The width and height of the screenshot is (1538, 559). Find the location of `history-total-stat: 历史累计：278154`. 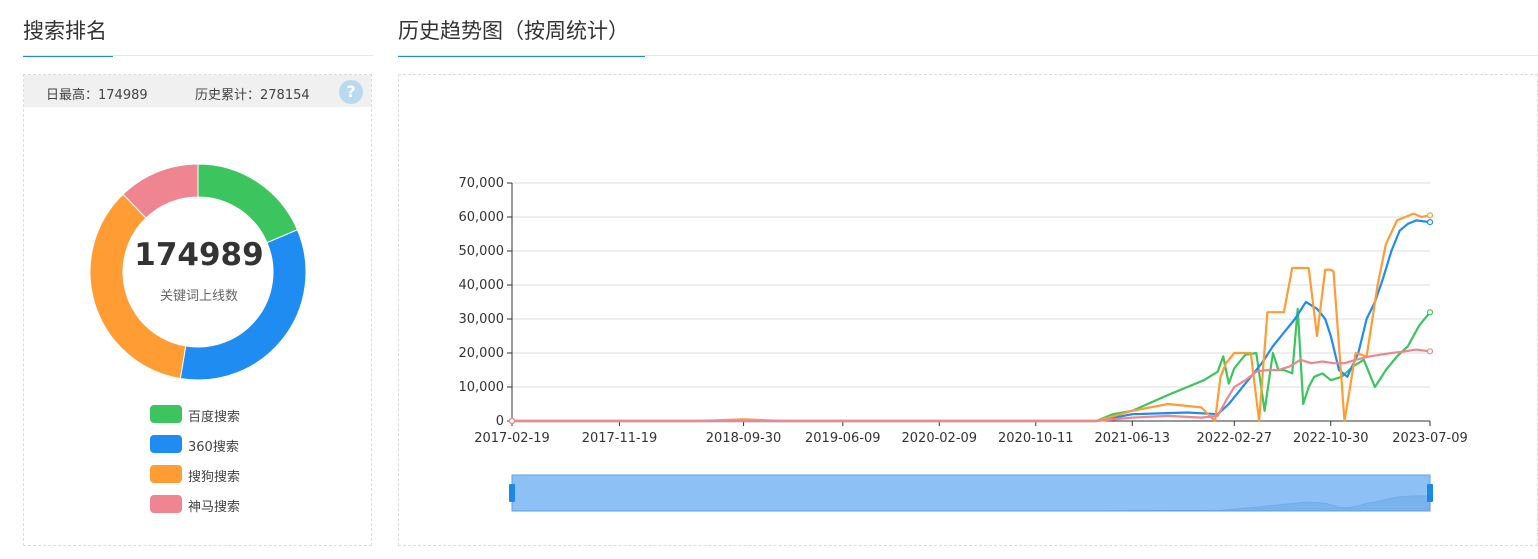

history-total-stat: 历史累计：278154 is located at coordinates (252, 95).